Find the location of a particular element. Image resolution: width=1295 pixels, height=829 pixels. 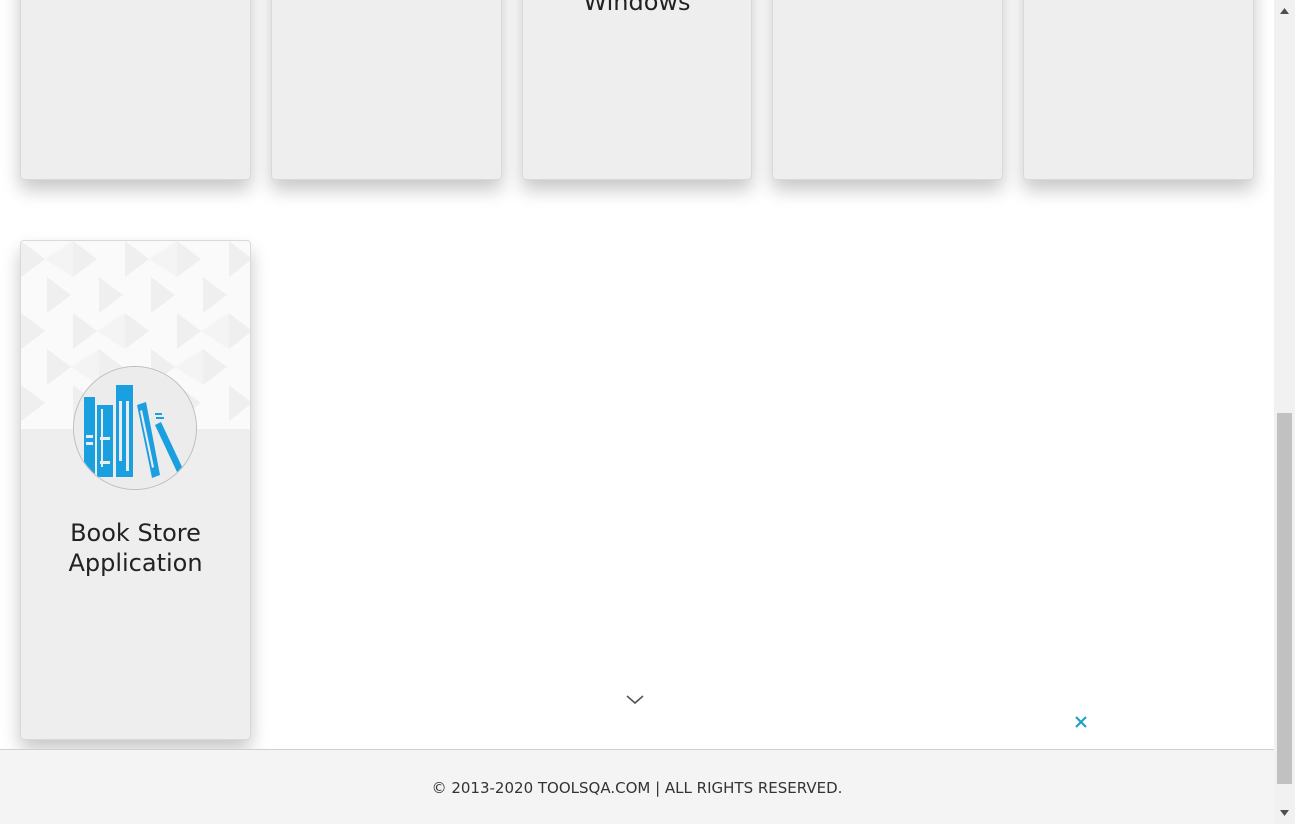

category-card-alerts-frame-windows: Windows is located at coordinates (637, 90).